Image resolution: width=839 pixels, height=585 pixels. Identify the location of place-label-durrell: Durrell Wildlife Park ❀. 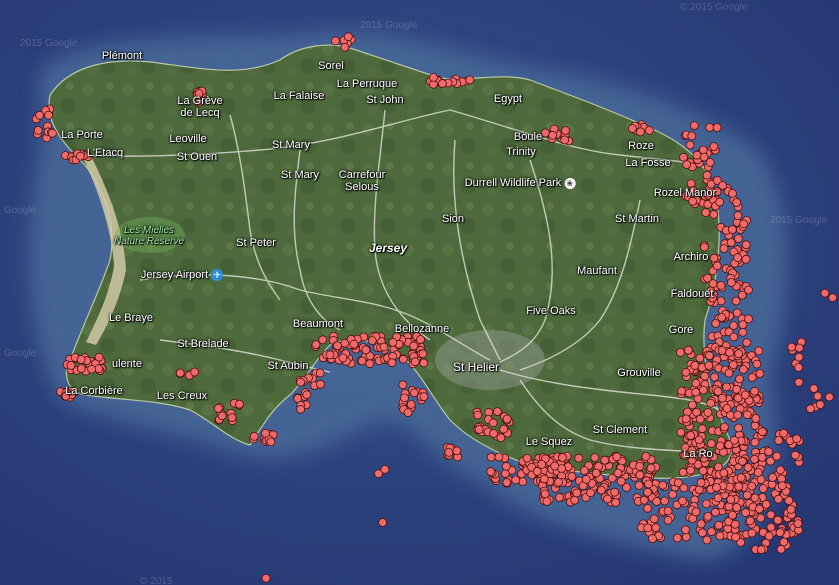
(520, 183).